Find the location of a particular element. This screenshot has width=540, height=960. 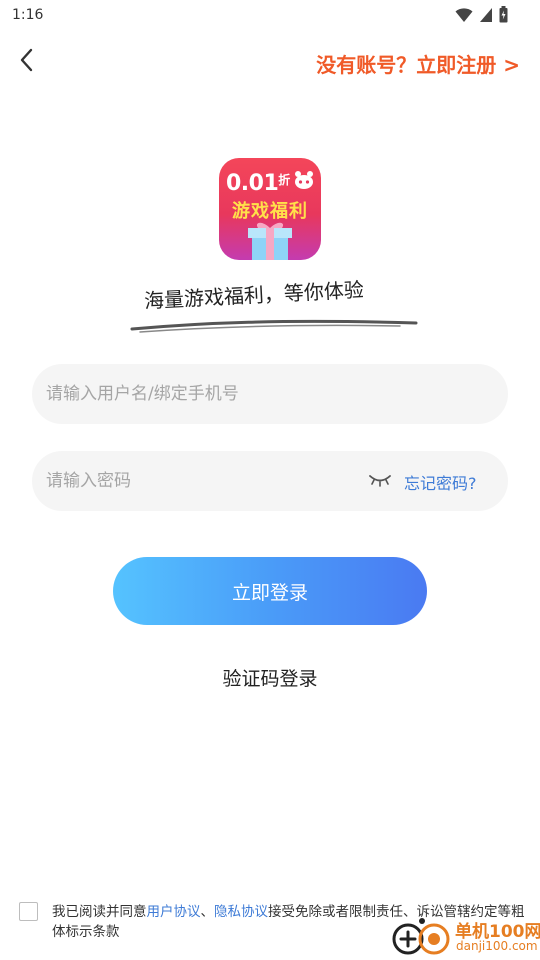

username-field is located at coordinates (270, 394).